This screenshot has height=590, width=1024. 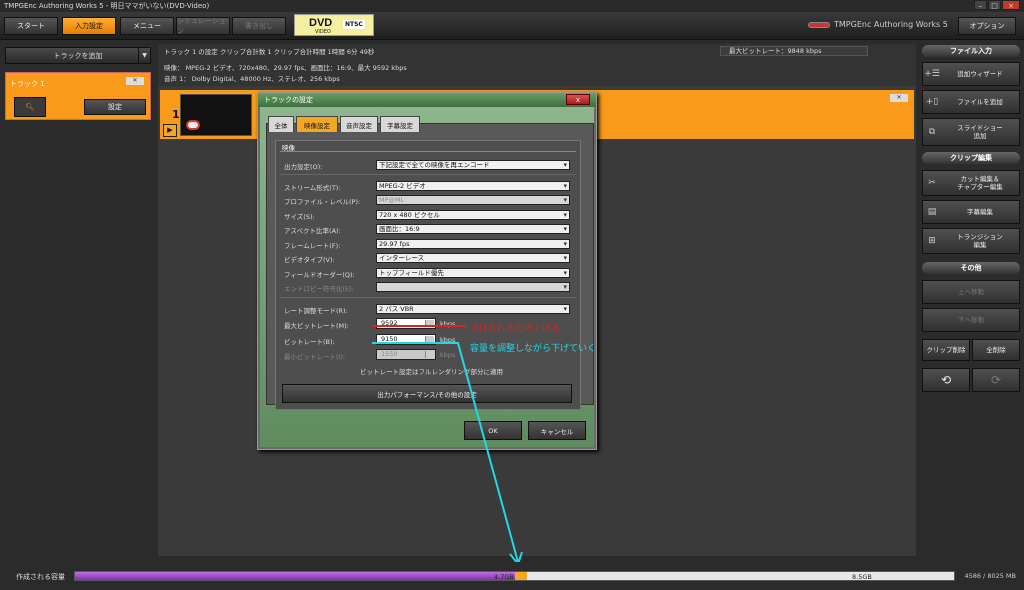 I want to click on capacity-usage-text: 4586 / 8025 MB, so click(x=990, y=576).